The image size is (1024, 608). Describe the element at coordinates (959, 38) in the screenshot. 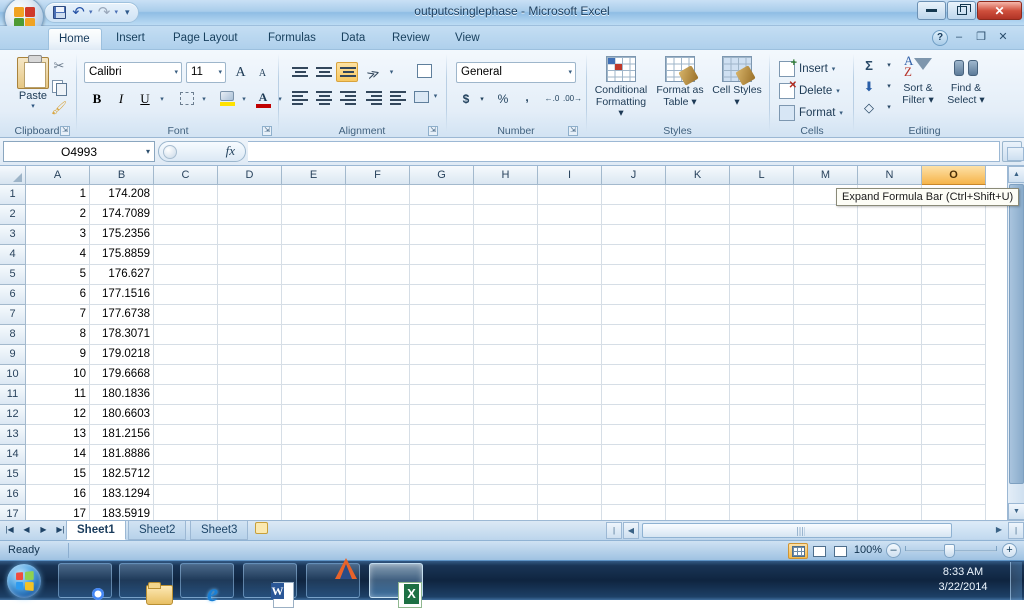

I see `document-minimize-button: –` at that location.